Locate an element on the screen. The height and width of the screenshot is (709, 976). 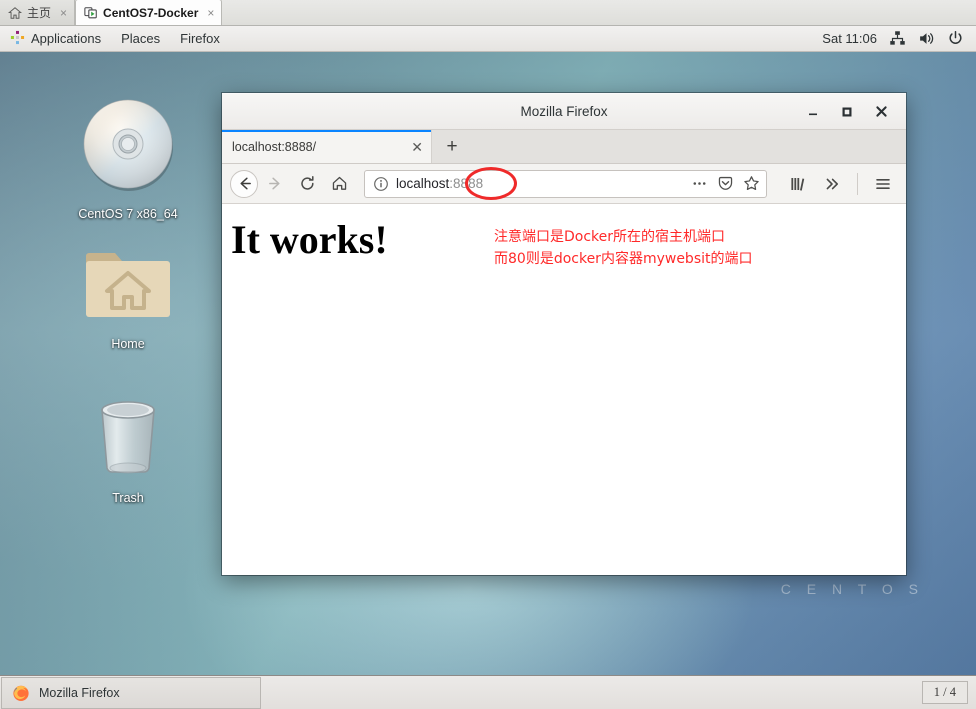
firefox-titlebar: Mozilla Firefox is located at coordinates (564, 111).